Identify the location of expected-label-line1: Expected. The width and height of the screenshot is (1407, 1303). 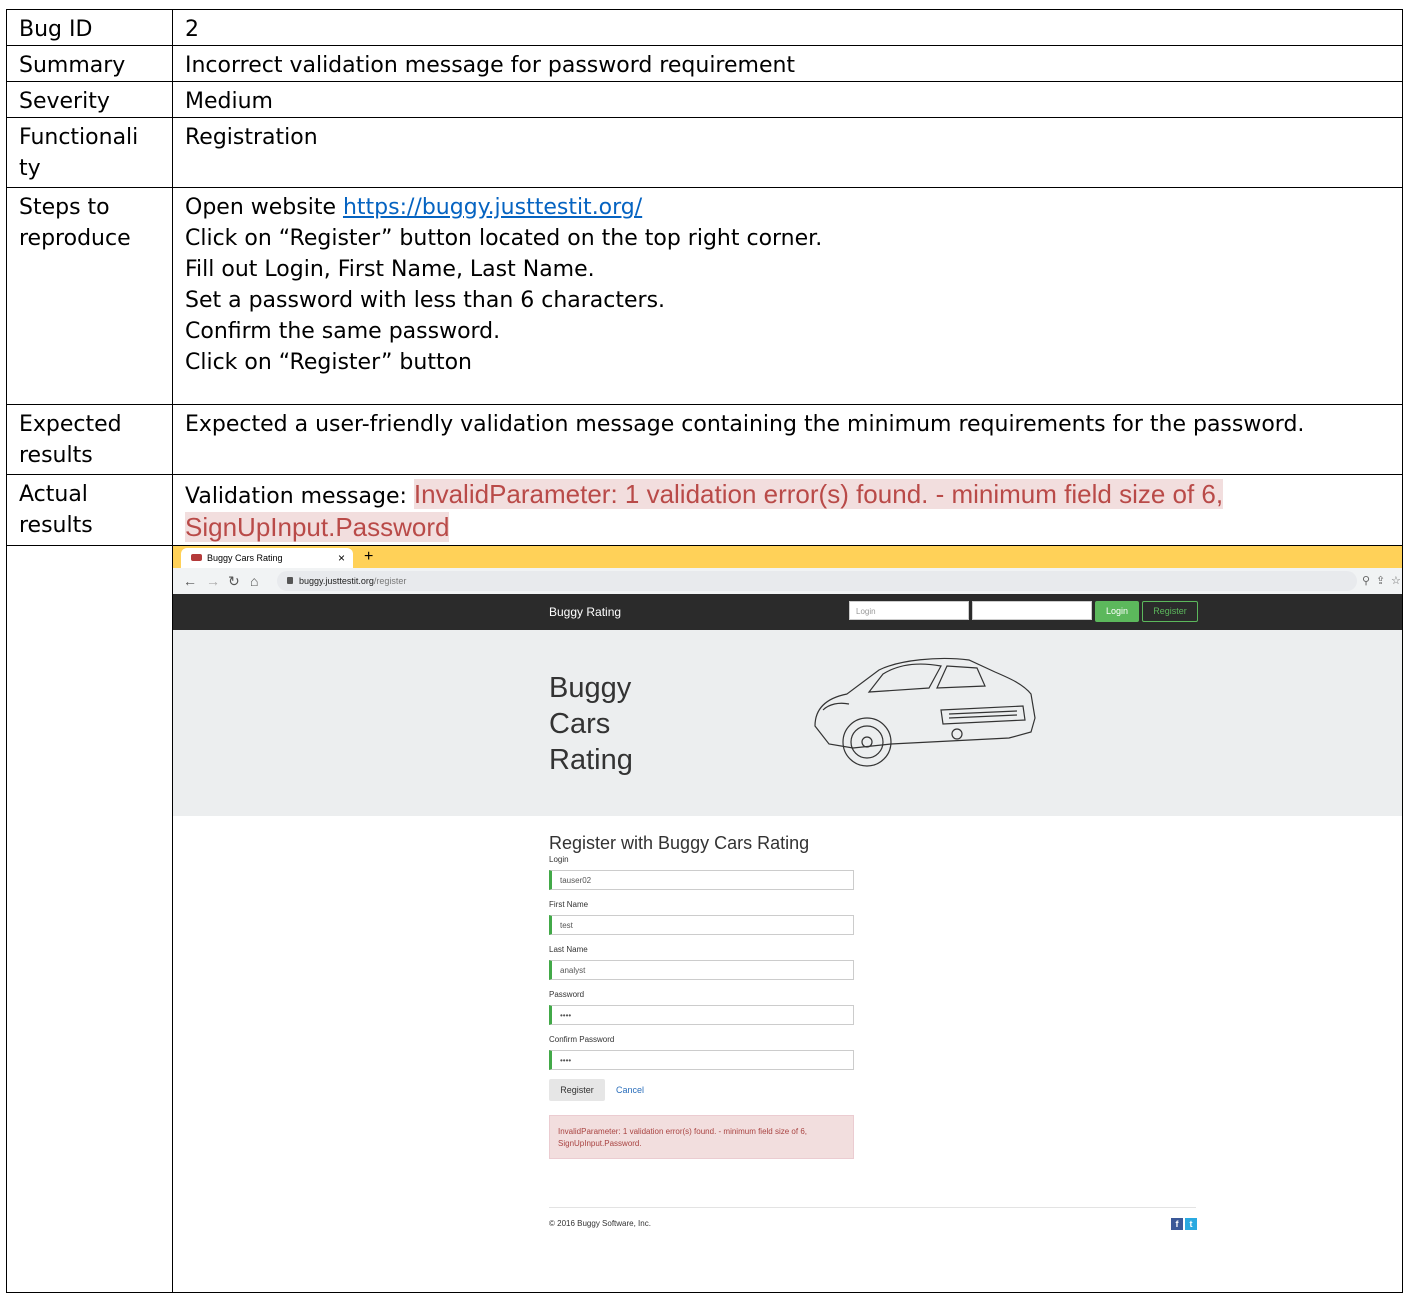
(70, 424).